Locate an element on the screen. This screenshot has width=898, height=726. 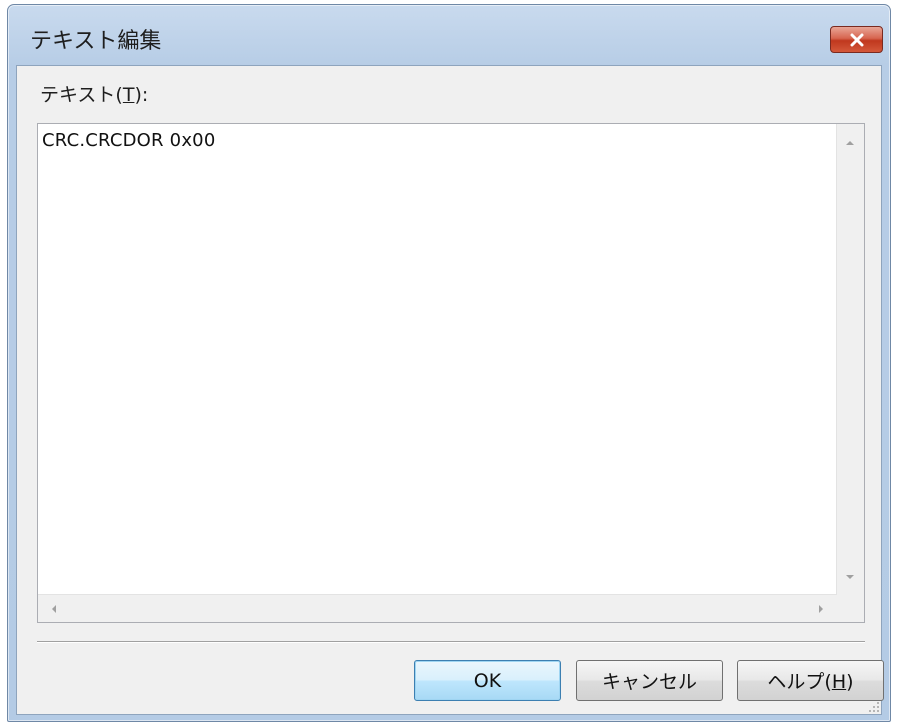
cancel-button-label: キャンセル is located at coordinates (649, 682).